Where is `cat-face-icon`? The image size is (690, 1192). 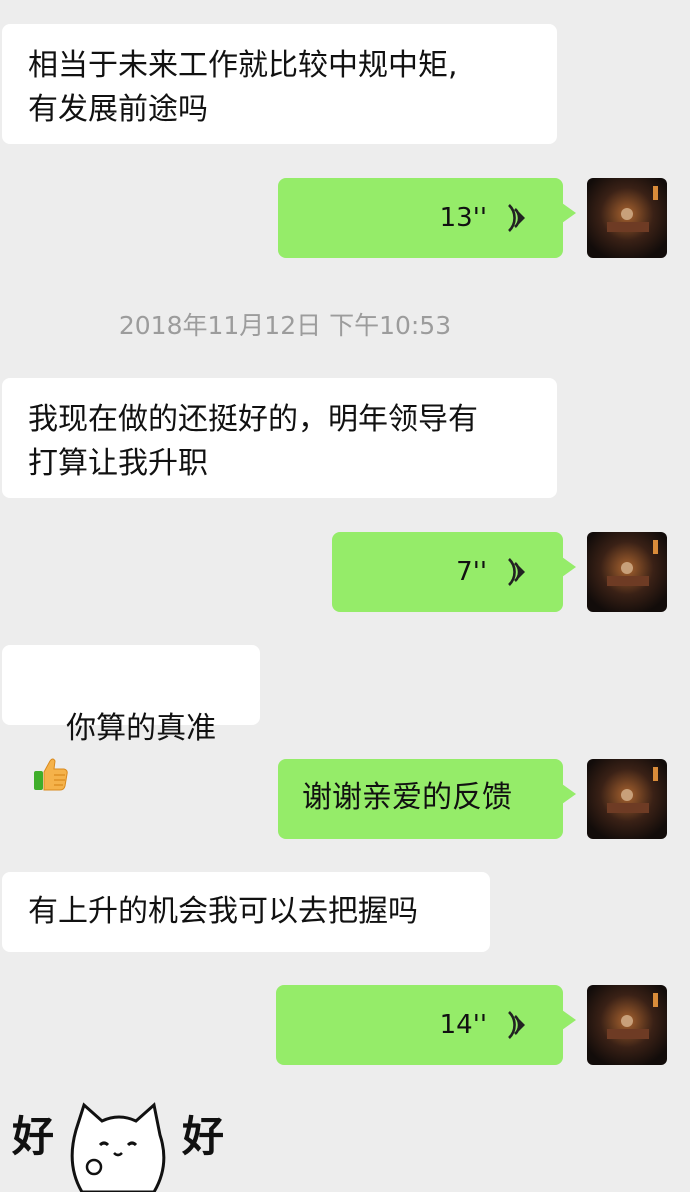
cat-face-icon is located at coordinates (118, 1147).